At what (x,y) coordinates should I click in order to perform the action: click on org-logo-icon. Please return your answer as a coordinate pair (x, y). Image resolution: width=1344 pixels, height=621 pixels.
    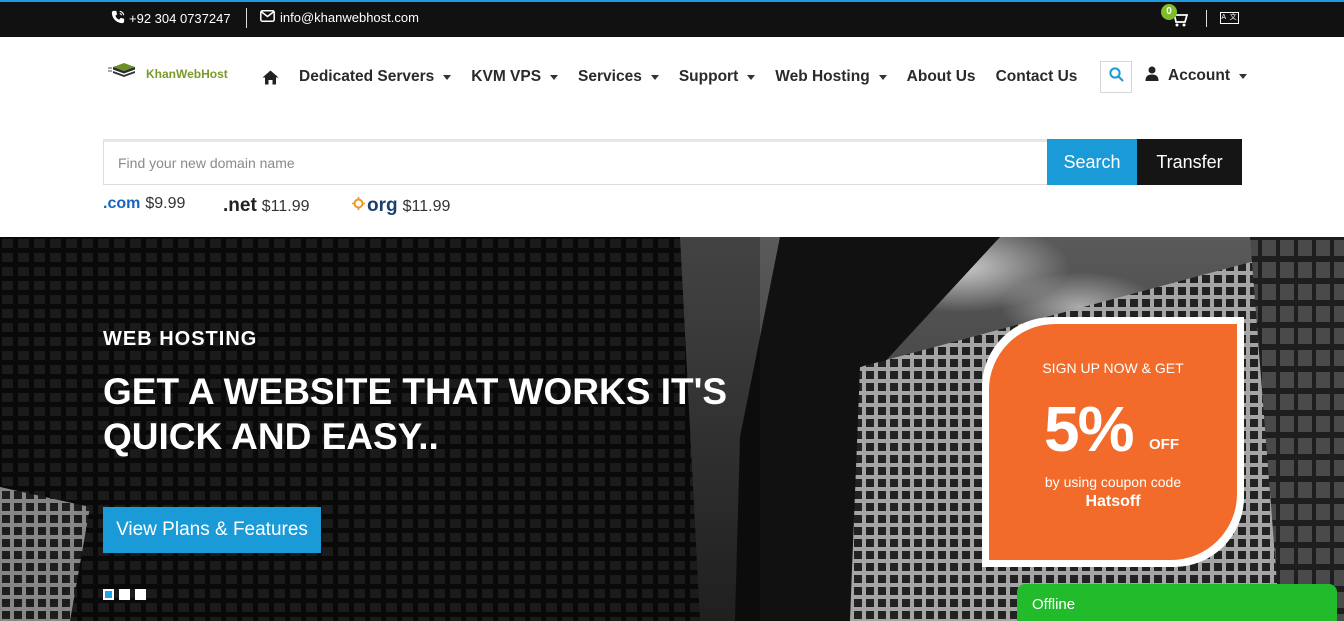
    Looking at the image, I should click on (358, 206).